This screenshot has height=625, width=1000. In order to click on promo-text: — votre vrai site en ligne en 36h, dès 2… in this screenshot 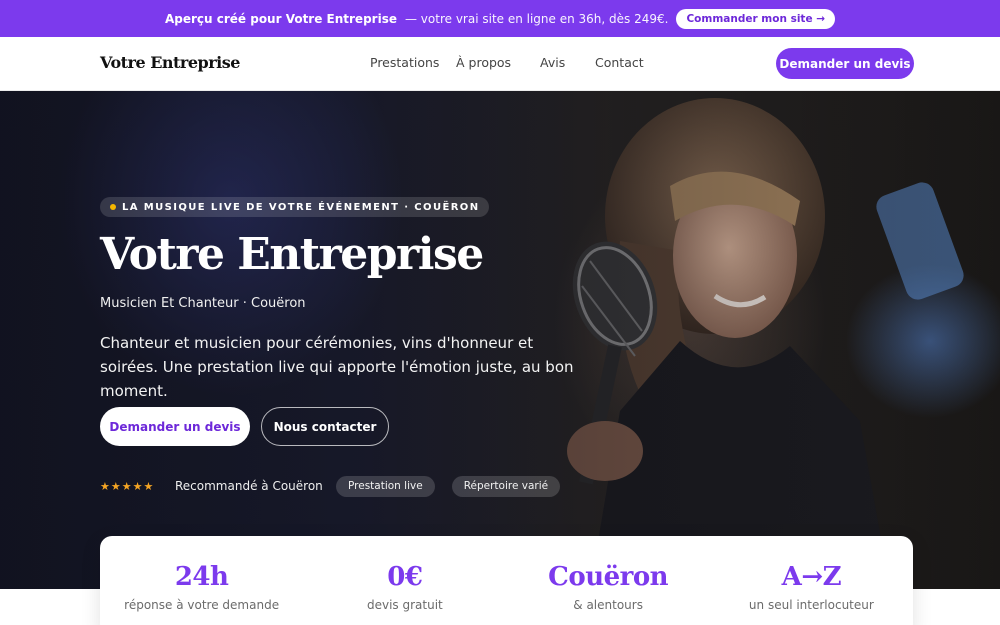, I will do `click(536, 18)`.